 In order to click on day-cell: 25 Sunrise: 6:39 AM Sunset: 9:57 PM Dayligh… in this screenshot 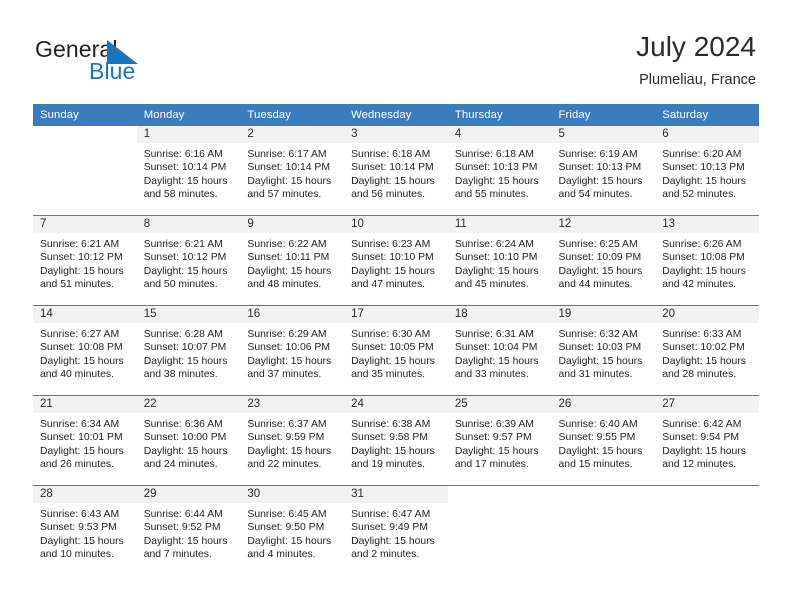, I will do `click(499, 440)`.